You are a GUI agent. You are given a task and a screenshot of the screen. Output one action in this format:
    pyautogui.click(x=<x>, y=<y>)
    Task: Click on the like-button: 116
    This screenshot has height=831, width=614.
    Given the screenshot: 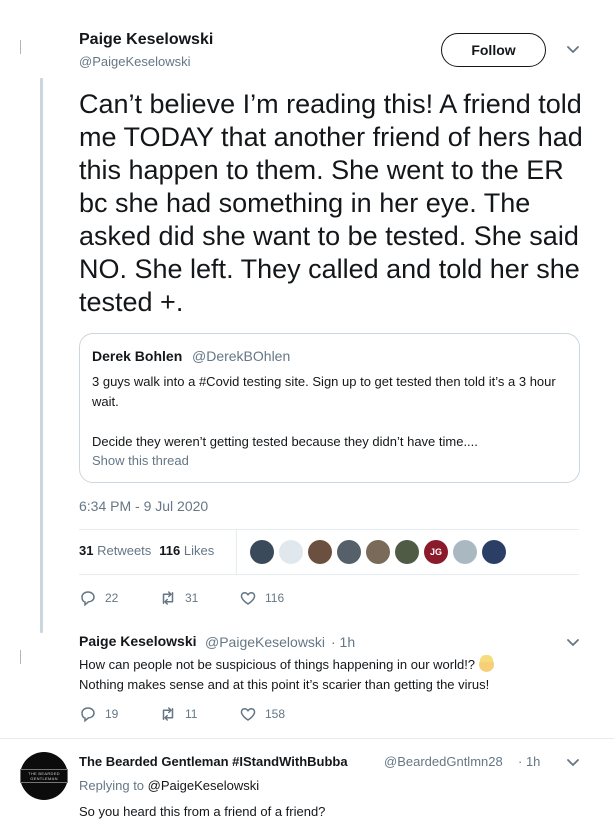 What is the action you would take?
    pyautogui.click(x=279, y=598)
    